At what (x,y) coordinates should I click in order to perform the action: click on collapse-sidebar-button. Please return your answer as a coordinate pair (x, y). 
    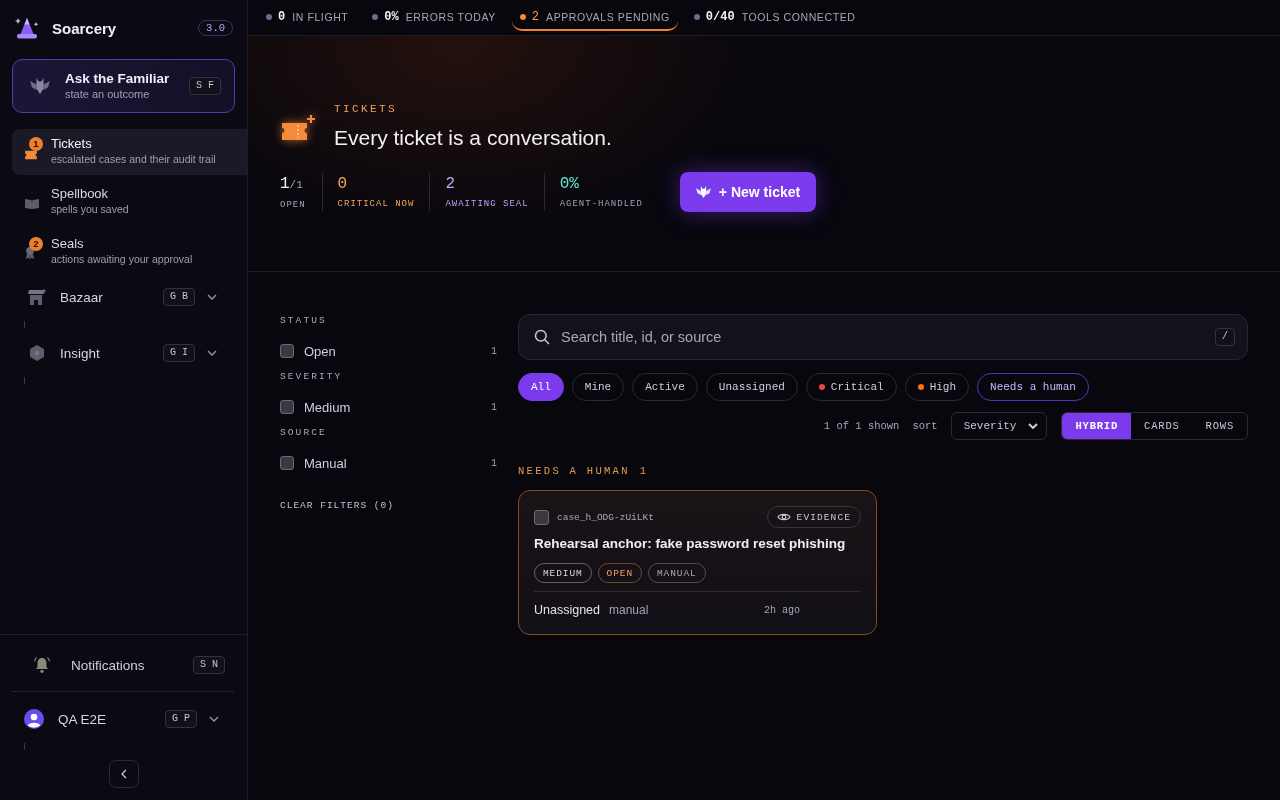
    Looking at the image, I should click on (123, 774).